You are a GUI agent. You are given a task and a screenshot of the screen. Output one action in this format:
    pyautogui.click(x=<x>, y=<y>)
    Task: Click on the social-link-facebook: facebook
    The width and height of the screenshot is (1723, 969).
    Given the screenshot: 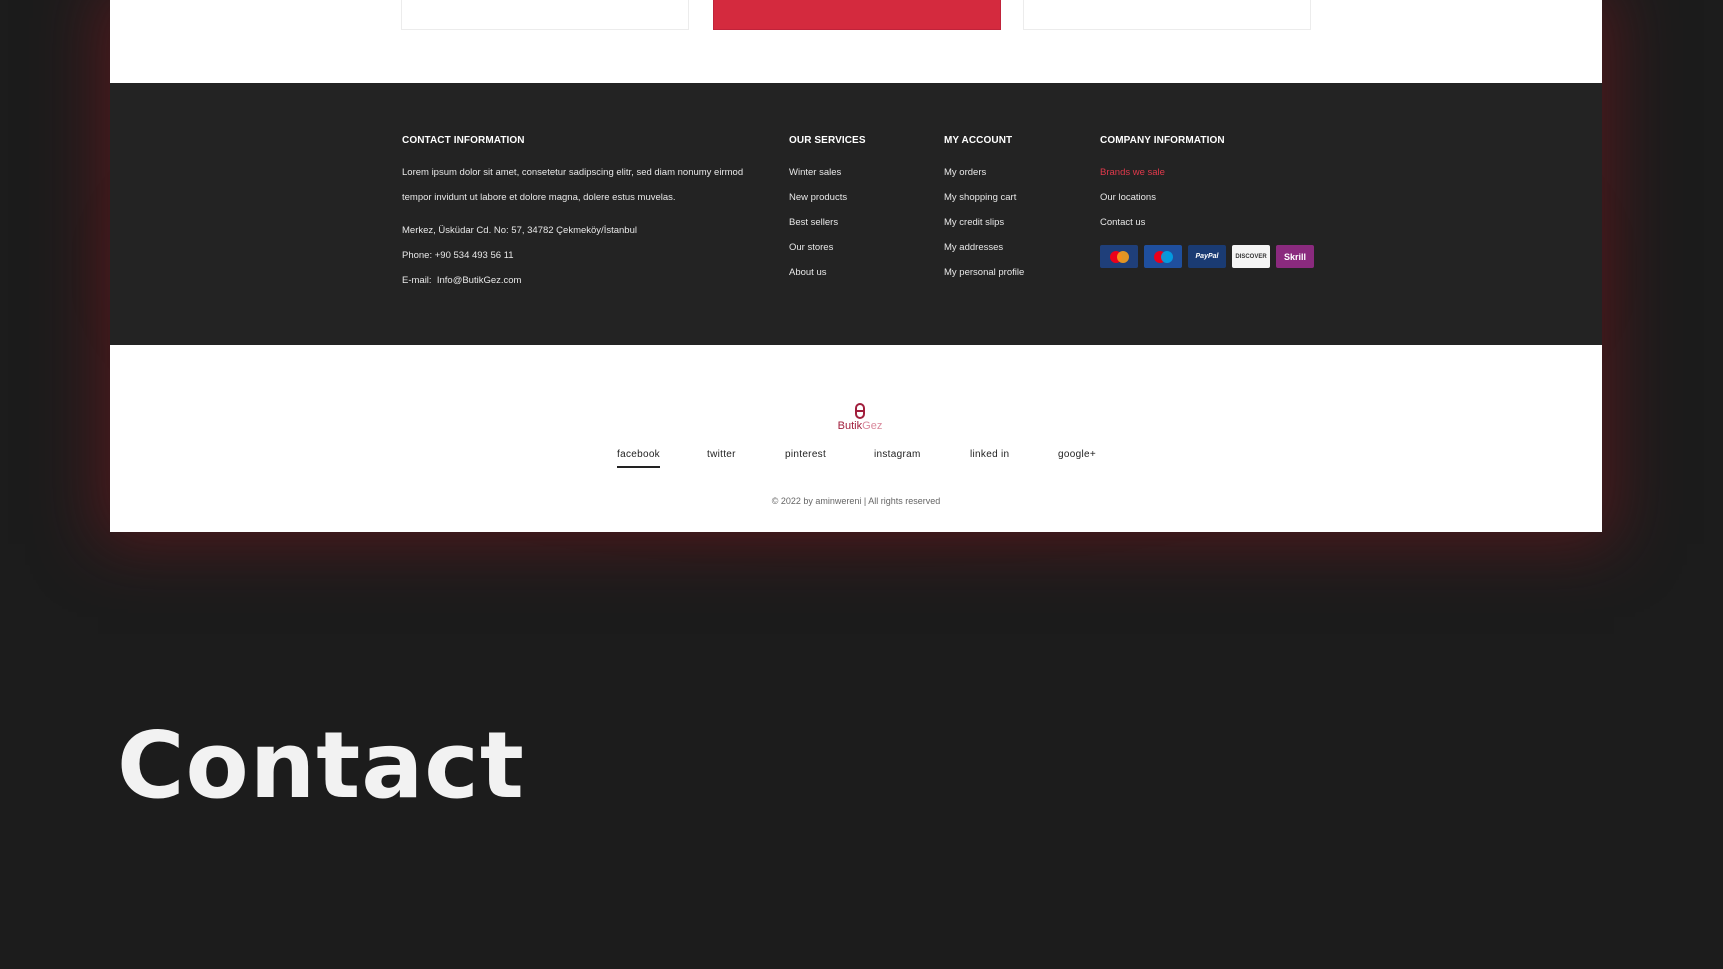 What is the action you would take?
    pyautogui.click(x=638, y=458)
    